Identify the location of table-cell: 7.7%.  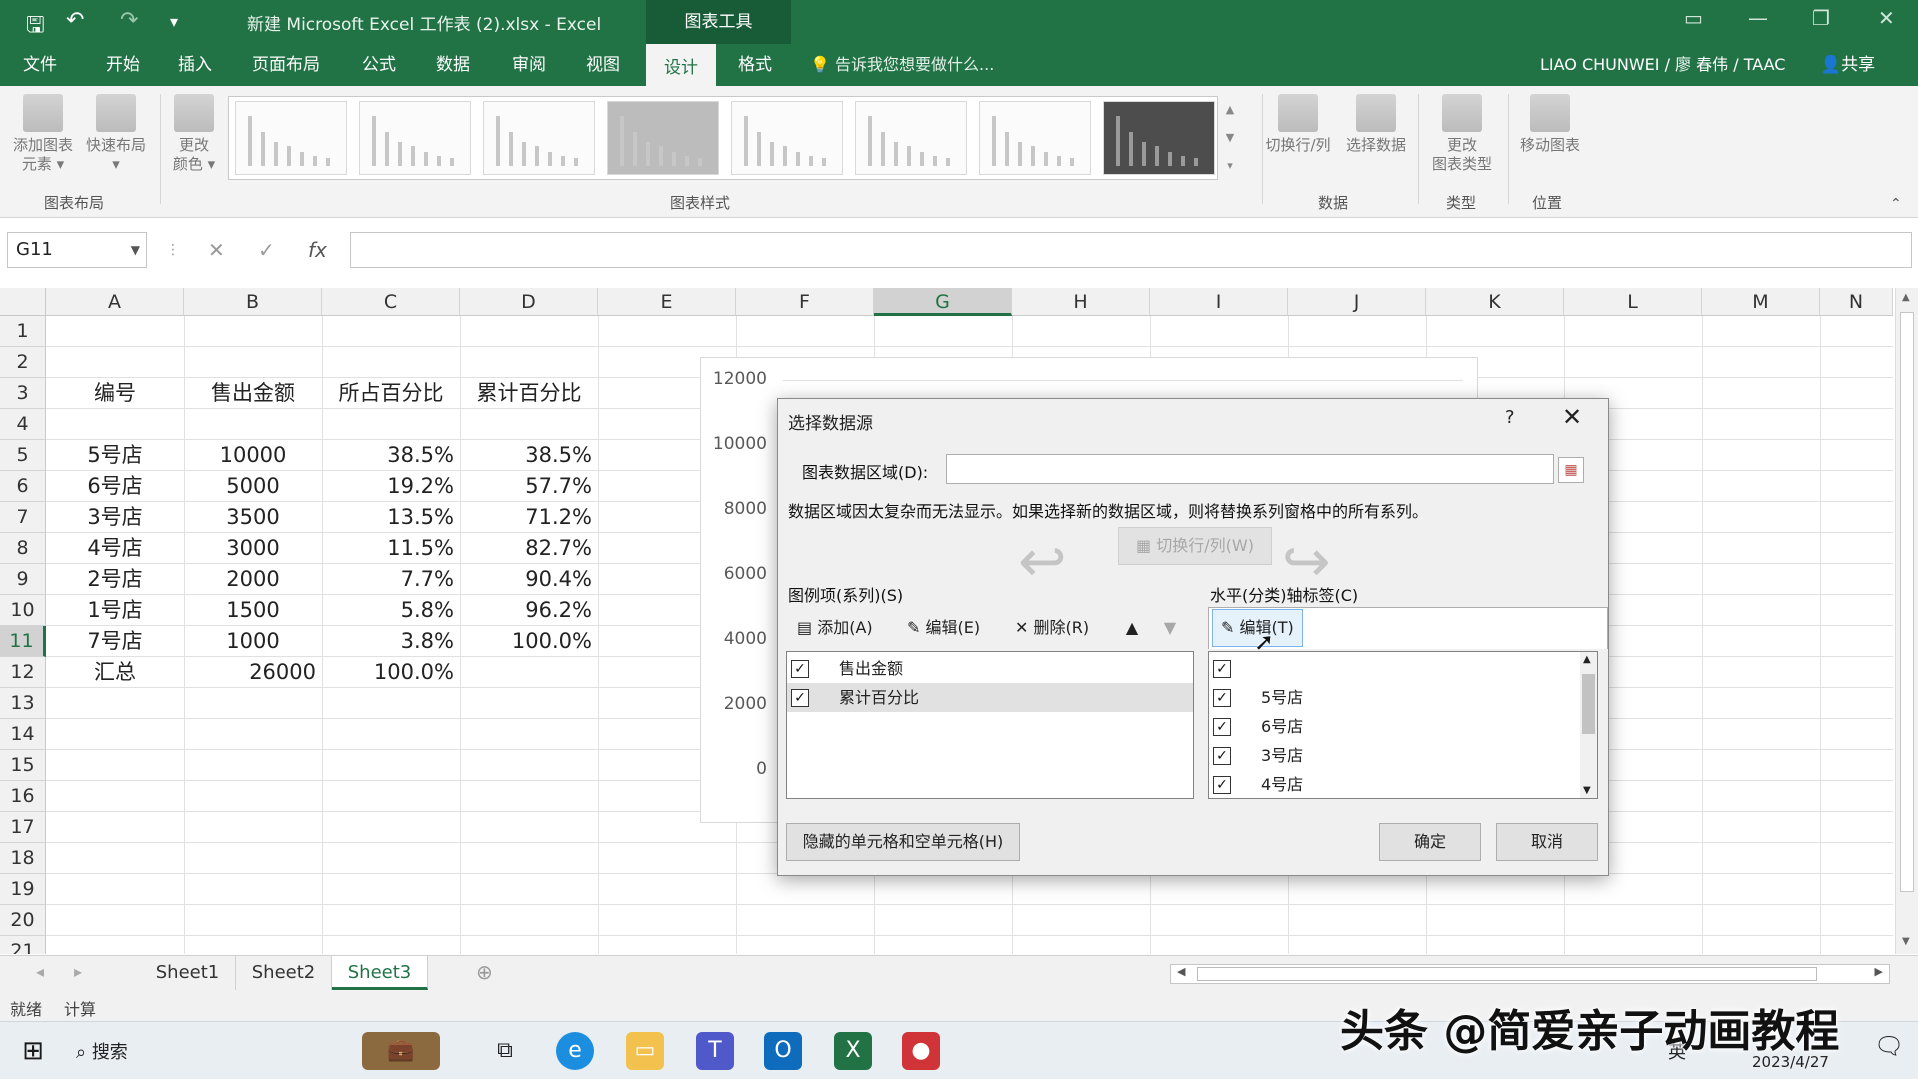
(391, 579).